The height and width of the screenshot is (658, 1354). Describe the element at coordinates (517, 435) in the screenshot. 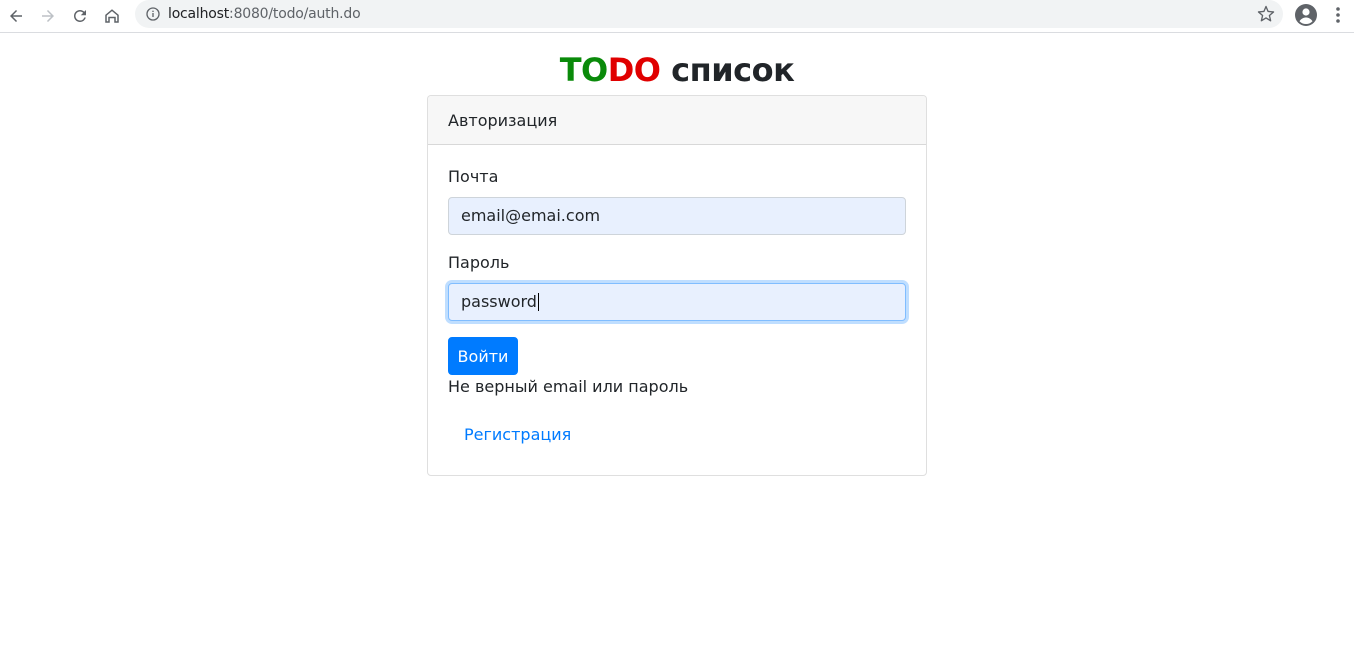

I see `register-link: Регистрация` at that location.